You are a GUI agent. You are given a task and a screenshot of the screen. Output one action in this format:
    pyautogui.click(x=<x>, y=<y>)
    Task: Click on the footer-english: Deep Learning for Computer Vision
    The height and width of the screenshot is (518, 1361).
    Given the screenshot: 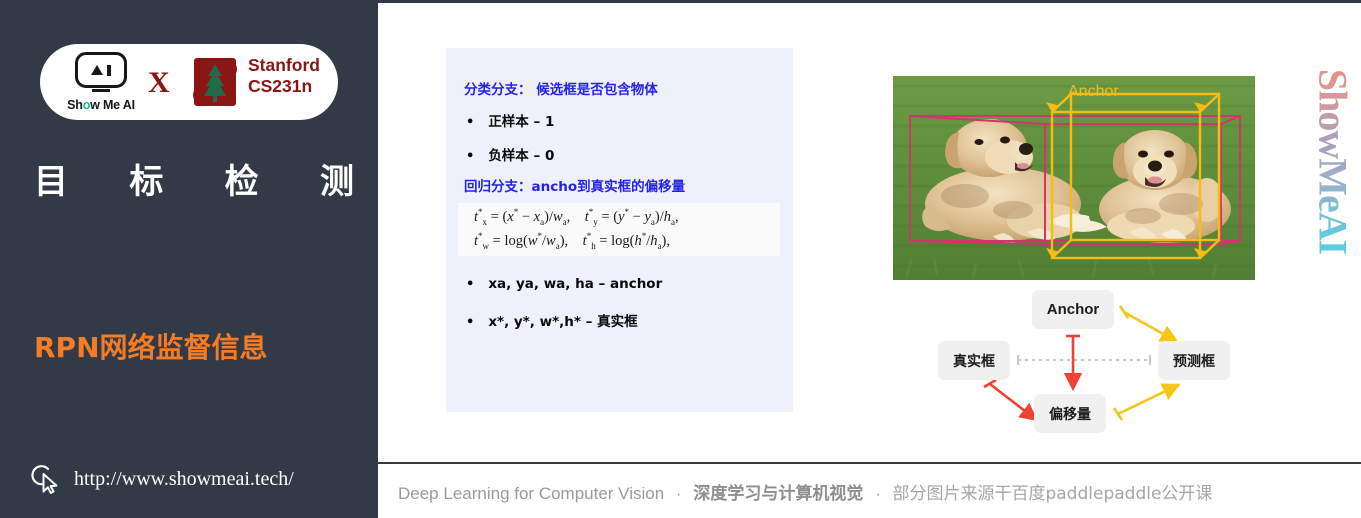 What is the action you would take?
    pyautogui.click(x=531, y=493)
    